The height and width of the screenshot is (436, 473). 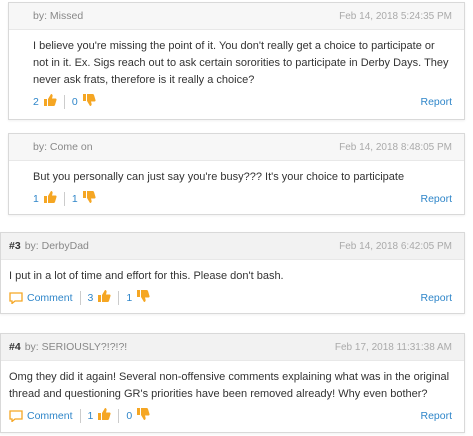 What do you see at coordinates (236, 200) in the screenshot?
I see `comment-footer: 1 1 Report` at bounding box center [236, 200].